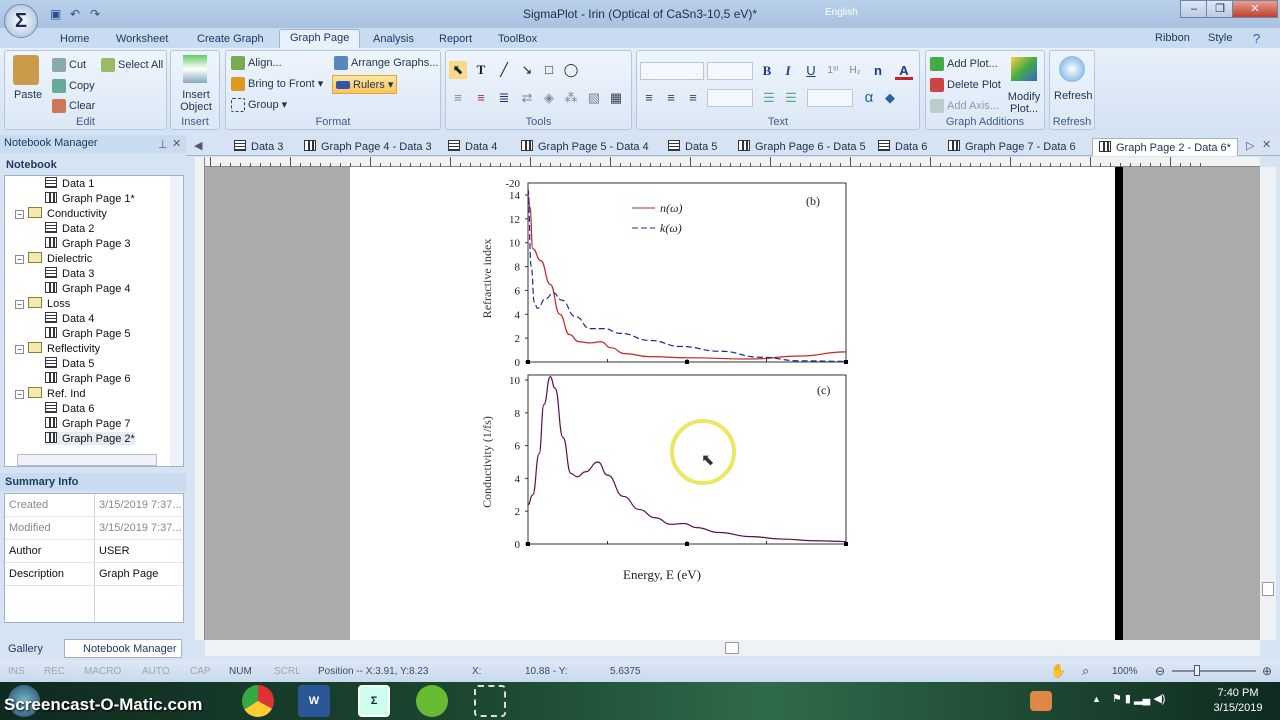  Describe the element at coordinates (455, 39) in the screenshot. I see `ribbon-tab-report: Report` at that location.